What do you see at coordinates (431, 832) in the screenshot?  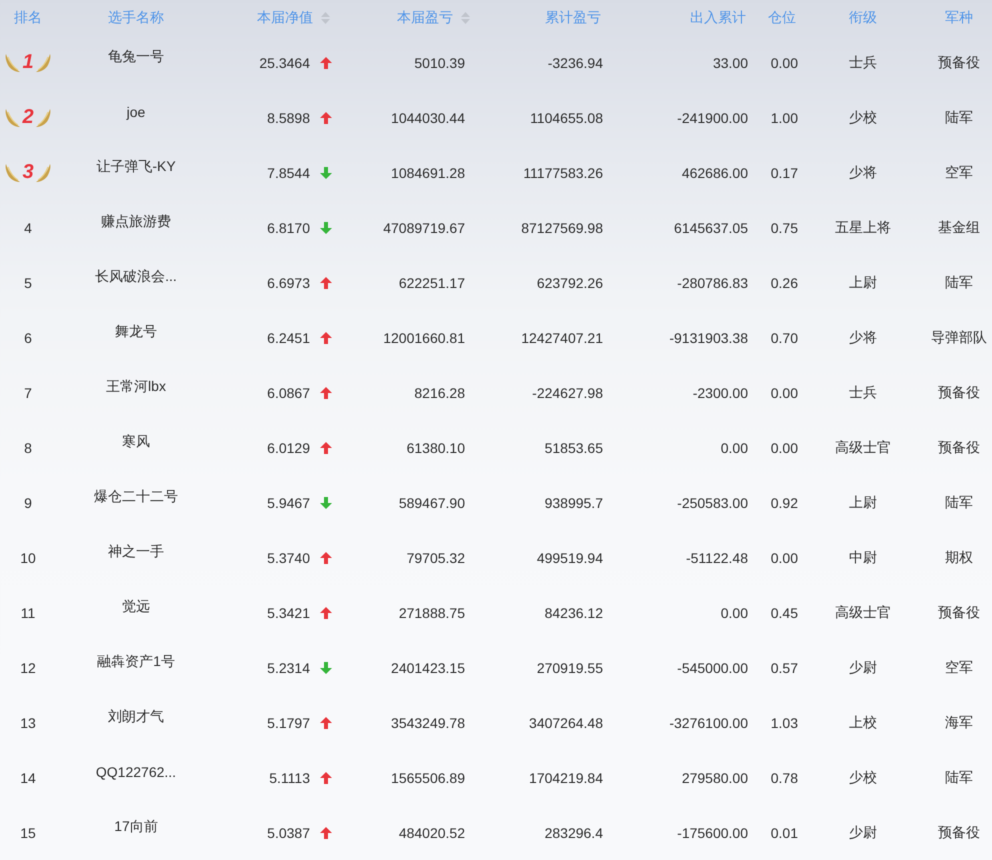 I see `period-pnl: 484020.52` at bounding box center [431, 832].